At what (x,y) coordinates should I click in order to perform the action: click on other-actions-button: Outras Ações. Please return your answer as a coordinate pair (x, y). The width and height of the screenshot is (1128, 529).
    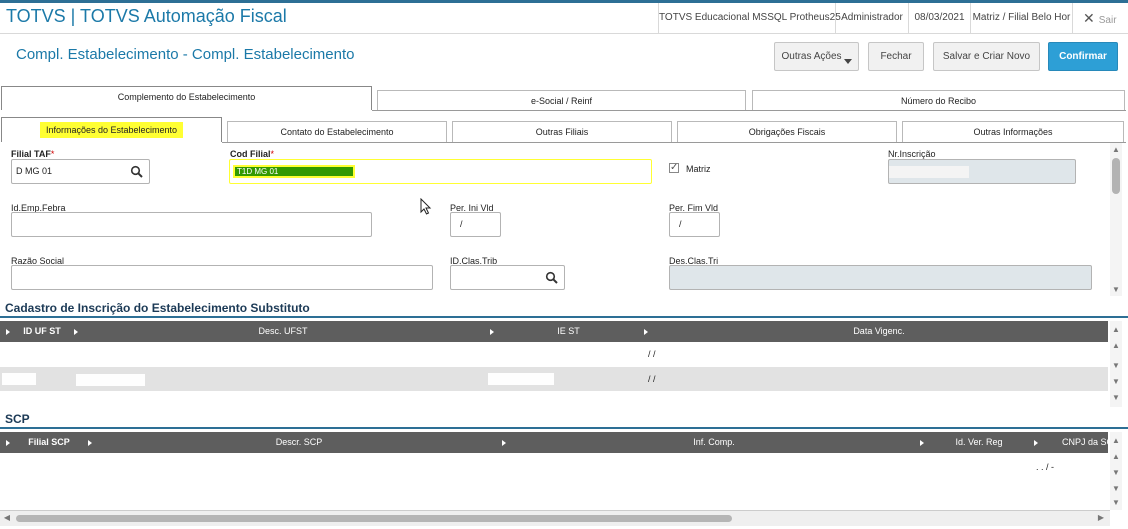
    Looking at the image, I should click on (816, 56).